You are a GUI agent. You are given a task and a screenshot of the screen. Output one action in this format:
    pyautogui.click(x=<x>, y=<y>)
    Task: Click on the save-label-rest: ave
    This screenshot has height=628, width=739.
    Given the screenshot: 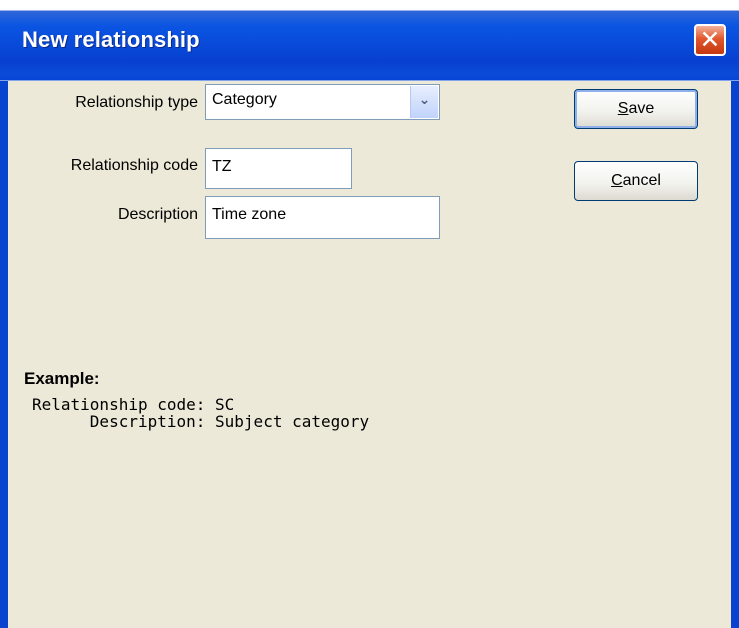 What is the action you would take?
    pyautogui.click(x=641, y=108)
    